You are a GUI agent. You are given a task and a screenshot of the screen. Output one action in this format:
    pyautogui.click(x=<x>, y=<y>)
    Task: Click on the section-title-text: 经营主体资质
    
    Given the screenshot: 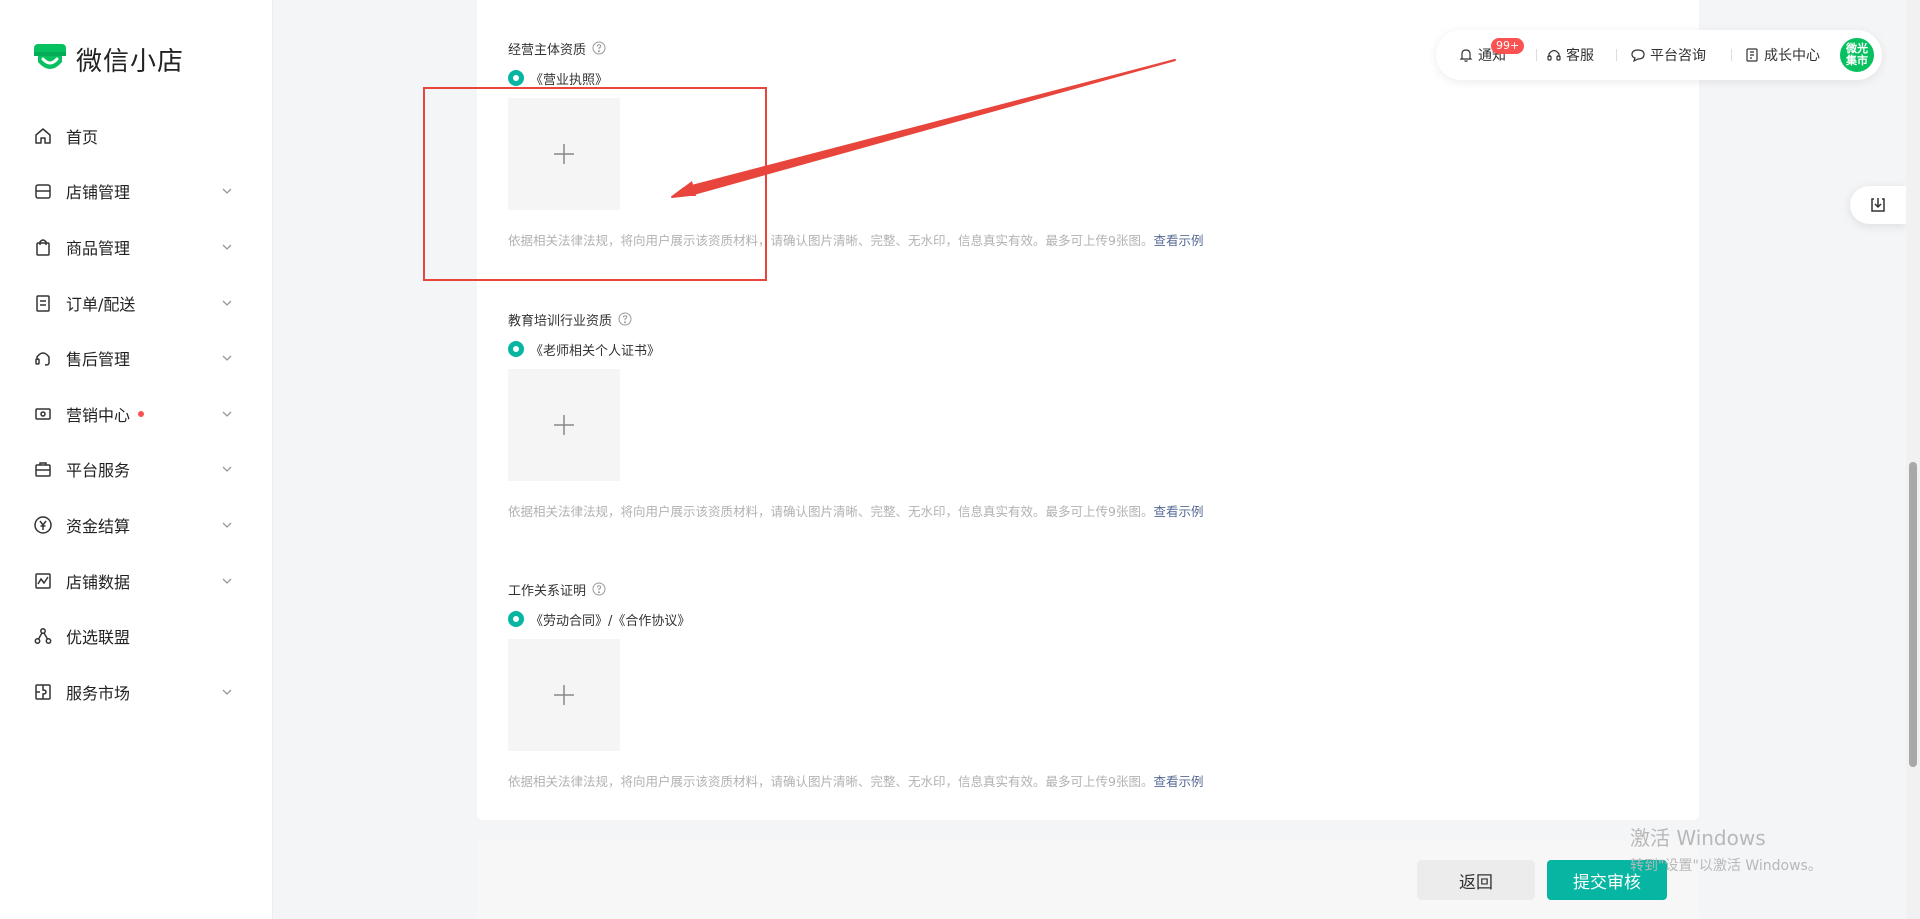 What is the action you would take?
    pyautogui.click(x=547, y=50)
    